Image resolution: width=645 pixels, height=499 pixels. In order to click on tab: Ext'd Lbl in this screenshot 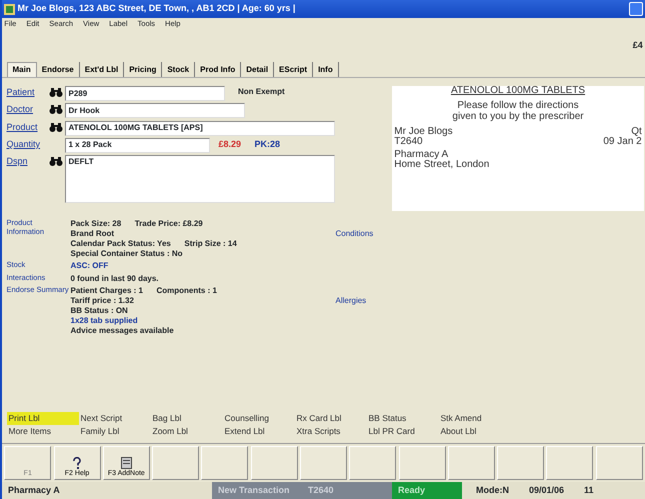, I will do `click(102, 69)`.